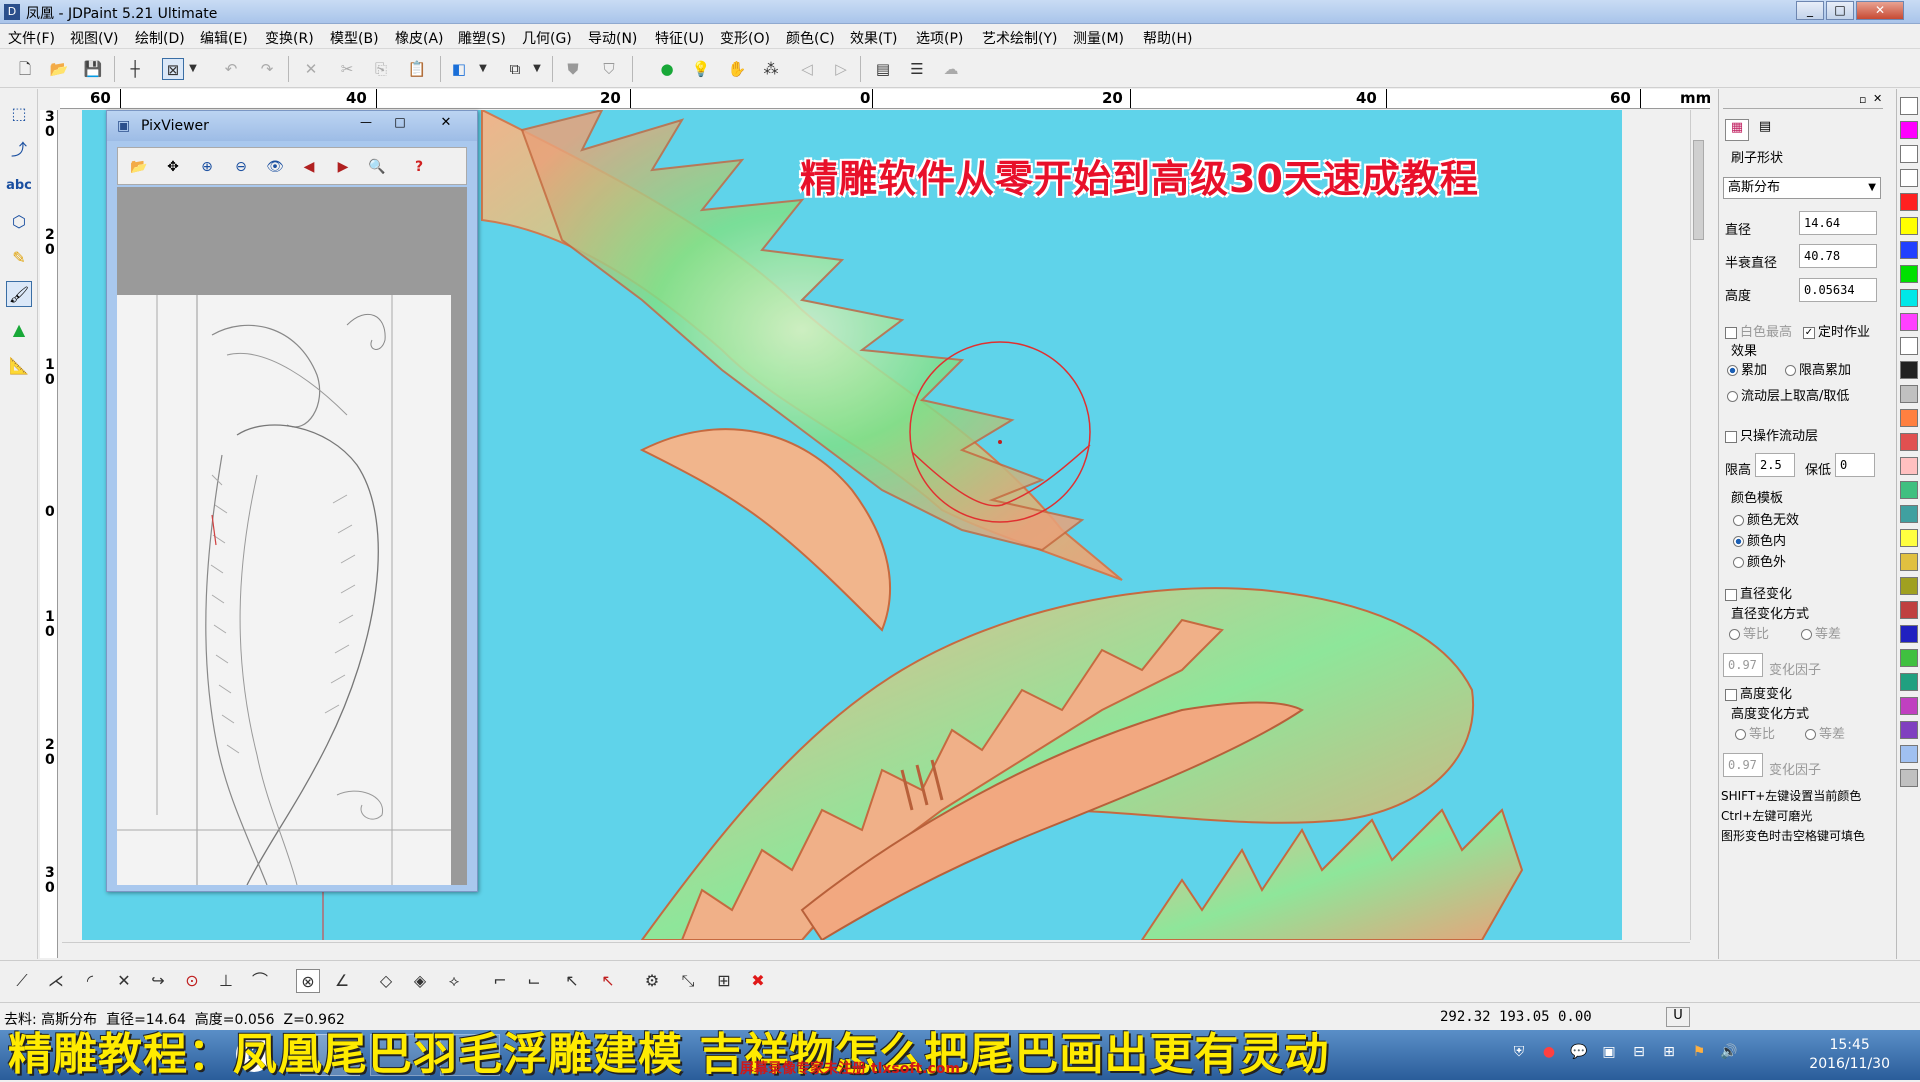  Describe the element at coordinates (1167, 38) in the screenshot. I see `menu-help: 帮助(H)` at that location.